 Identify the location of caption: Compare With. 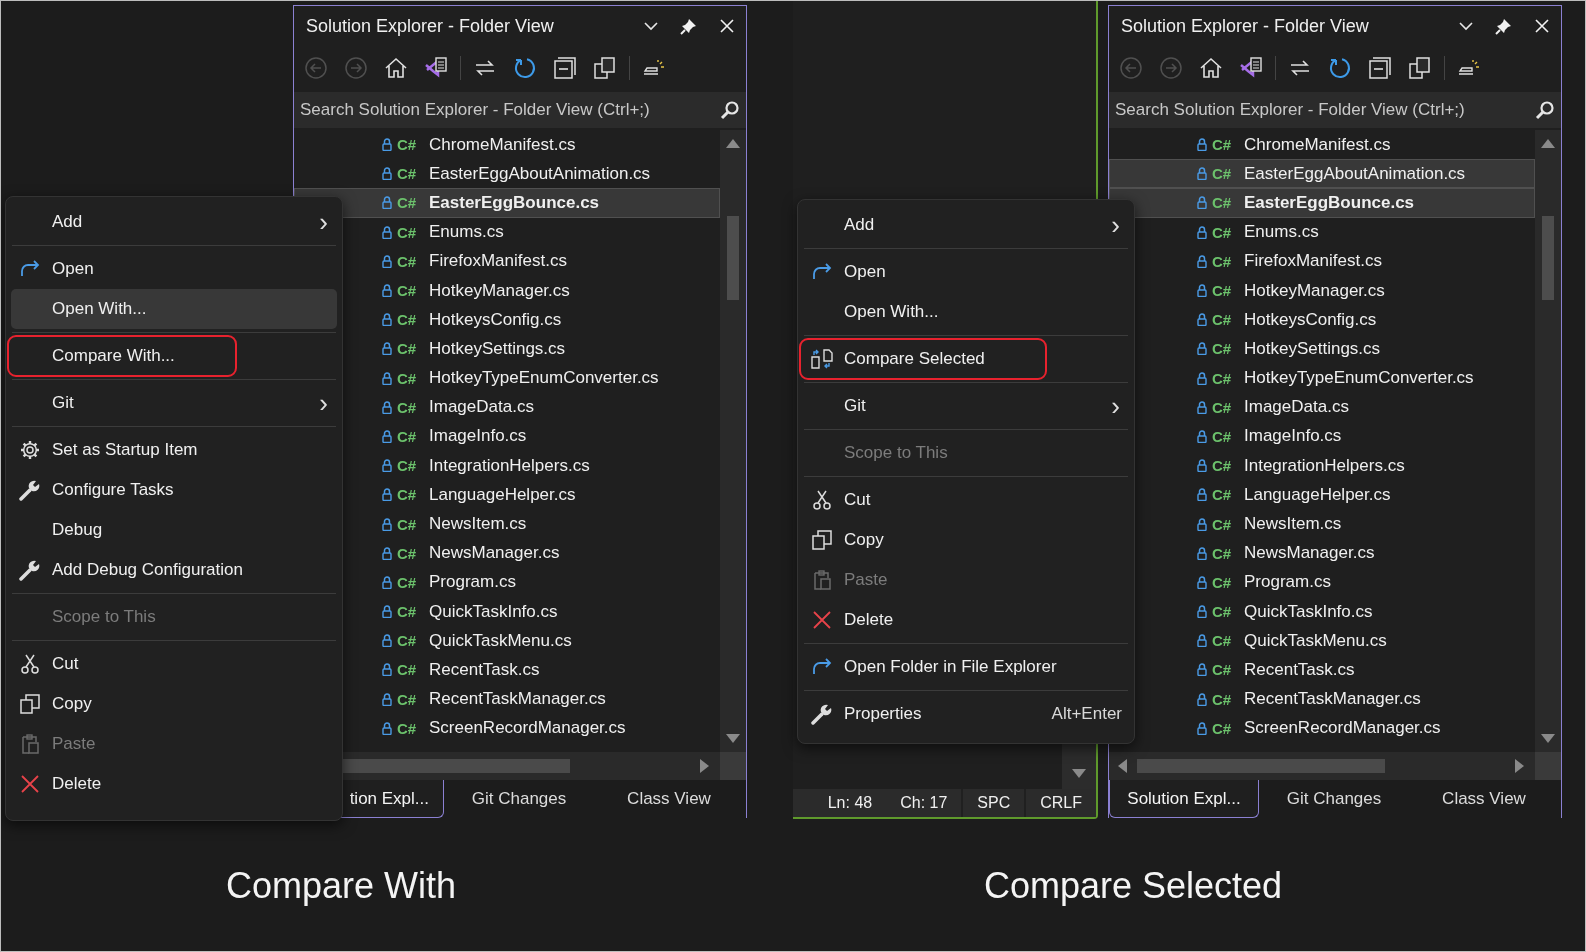
(341, 886).